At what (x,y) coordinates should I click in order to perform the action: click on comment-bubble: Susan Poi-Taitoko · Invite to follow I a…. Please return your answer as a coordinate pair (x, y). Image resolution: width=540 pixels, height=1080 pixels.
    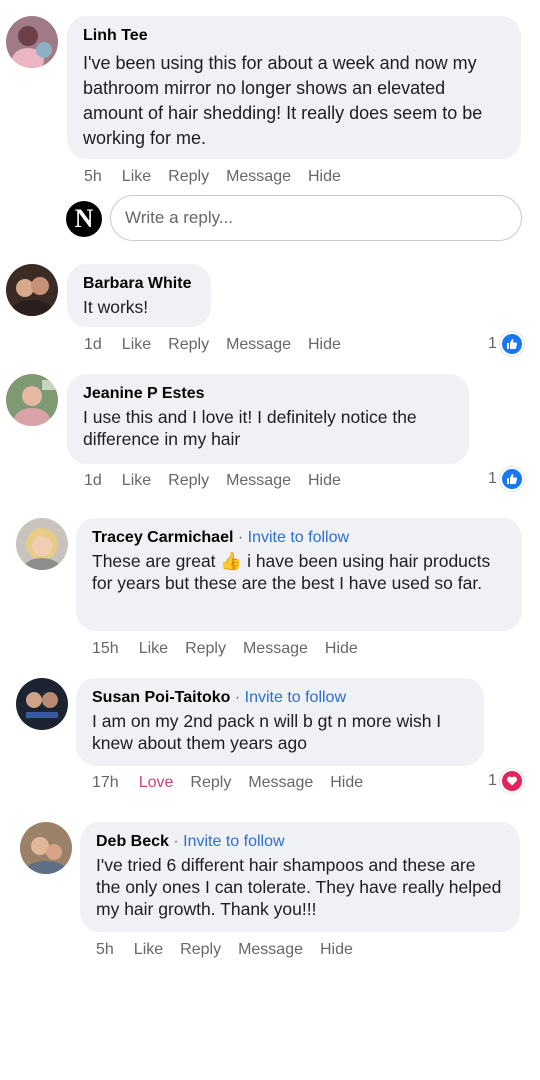
    Looking at the image, I should click on (280, 722).